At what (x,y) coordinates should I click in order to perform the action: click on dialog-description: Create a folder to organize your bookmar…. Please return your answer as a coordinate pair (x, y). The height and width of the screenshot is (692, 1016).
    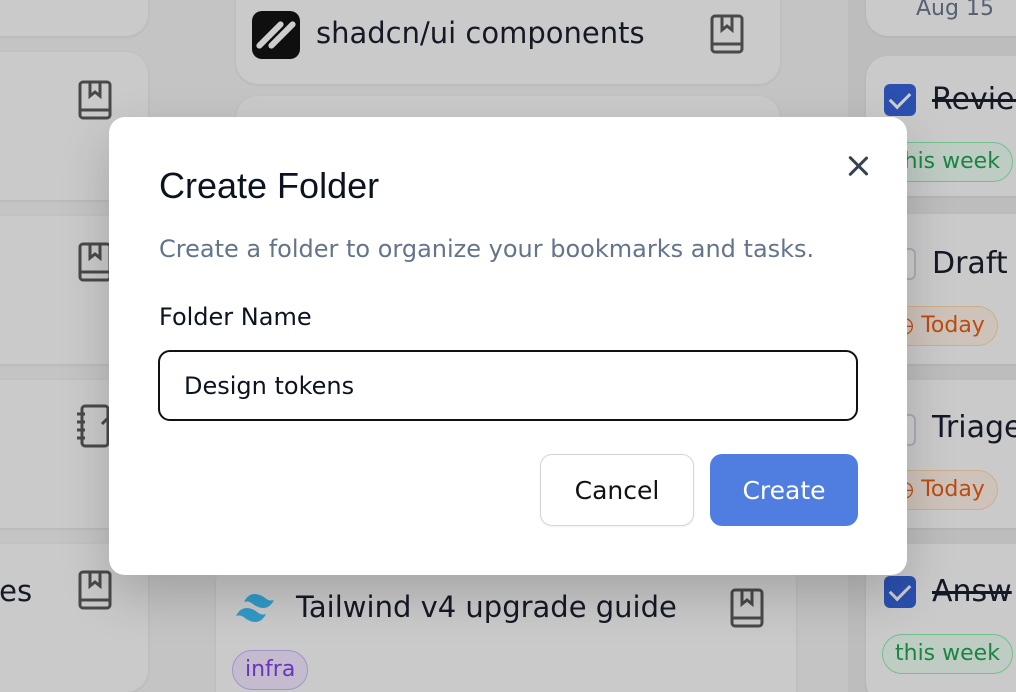
    Looking at the image, I should click on (487, 249).